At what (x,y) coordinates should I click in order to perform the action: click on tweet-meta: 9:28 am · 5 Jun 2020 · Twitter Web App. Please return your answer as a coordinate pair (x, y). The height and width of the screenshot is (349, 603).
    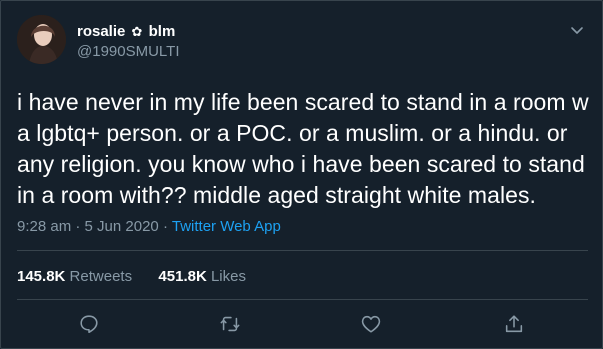
    Looking at the image, I should click on (149, 226).